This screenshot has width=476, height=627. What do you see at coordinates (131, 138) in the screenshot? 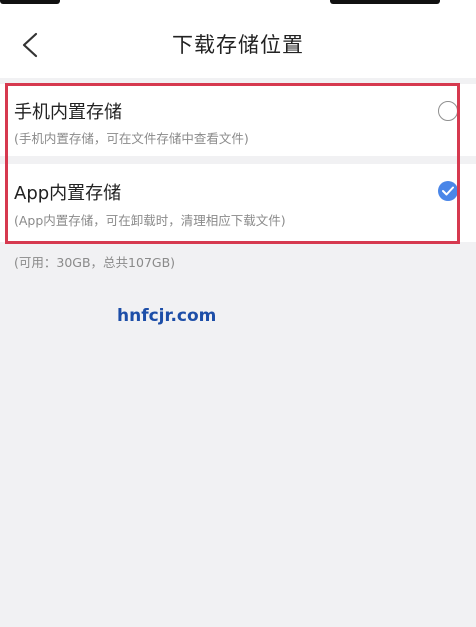
I see `option-description: (手机内置存储，可在文件存储中查看文件)` at bounding box center [131, 138].